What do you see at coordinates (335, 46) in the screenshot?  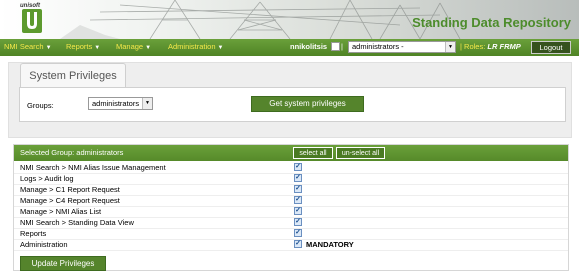 I see `edit-profile-icon` at bounding box center [335, 46].